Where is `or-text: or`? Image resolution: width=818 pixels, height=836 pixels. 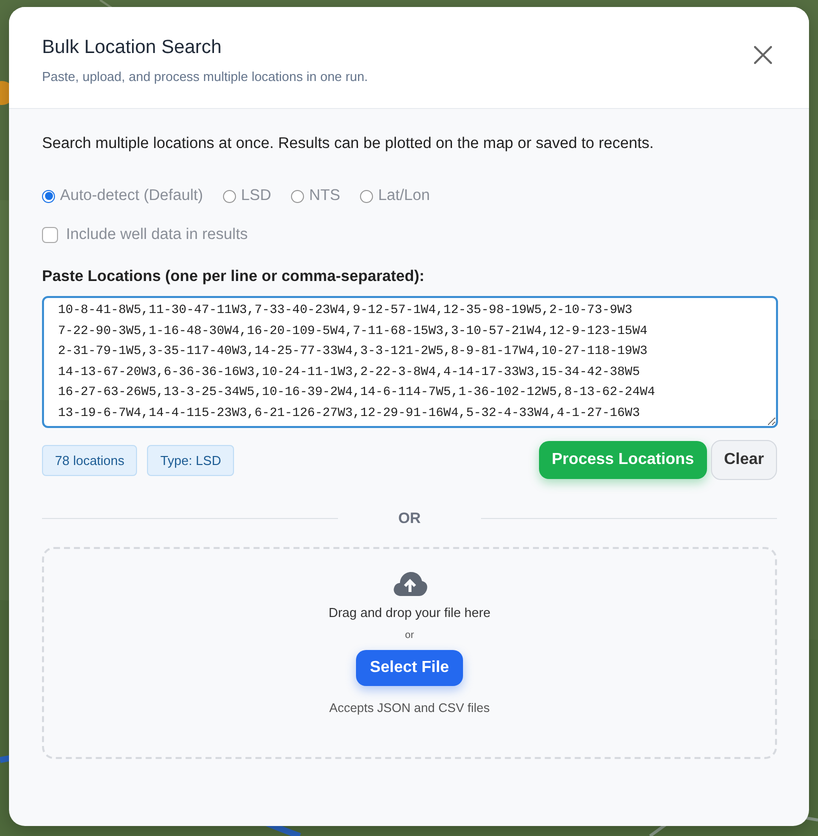
or-text: or is located at coordinates (409, 635).